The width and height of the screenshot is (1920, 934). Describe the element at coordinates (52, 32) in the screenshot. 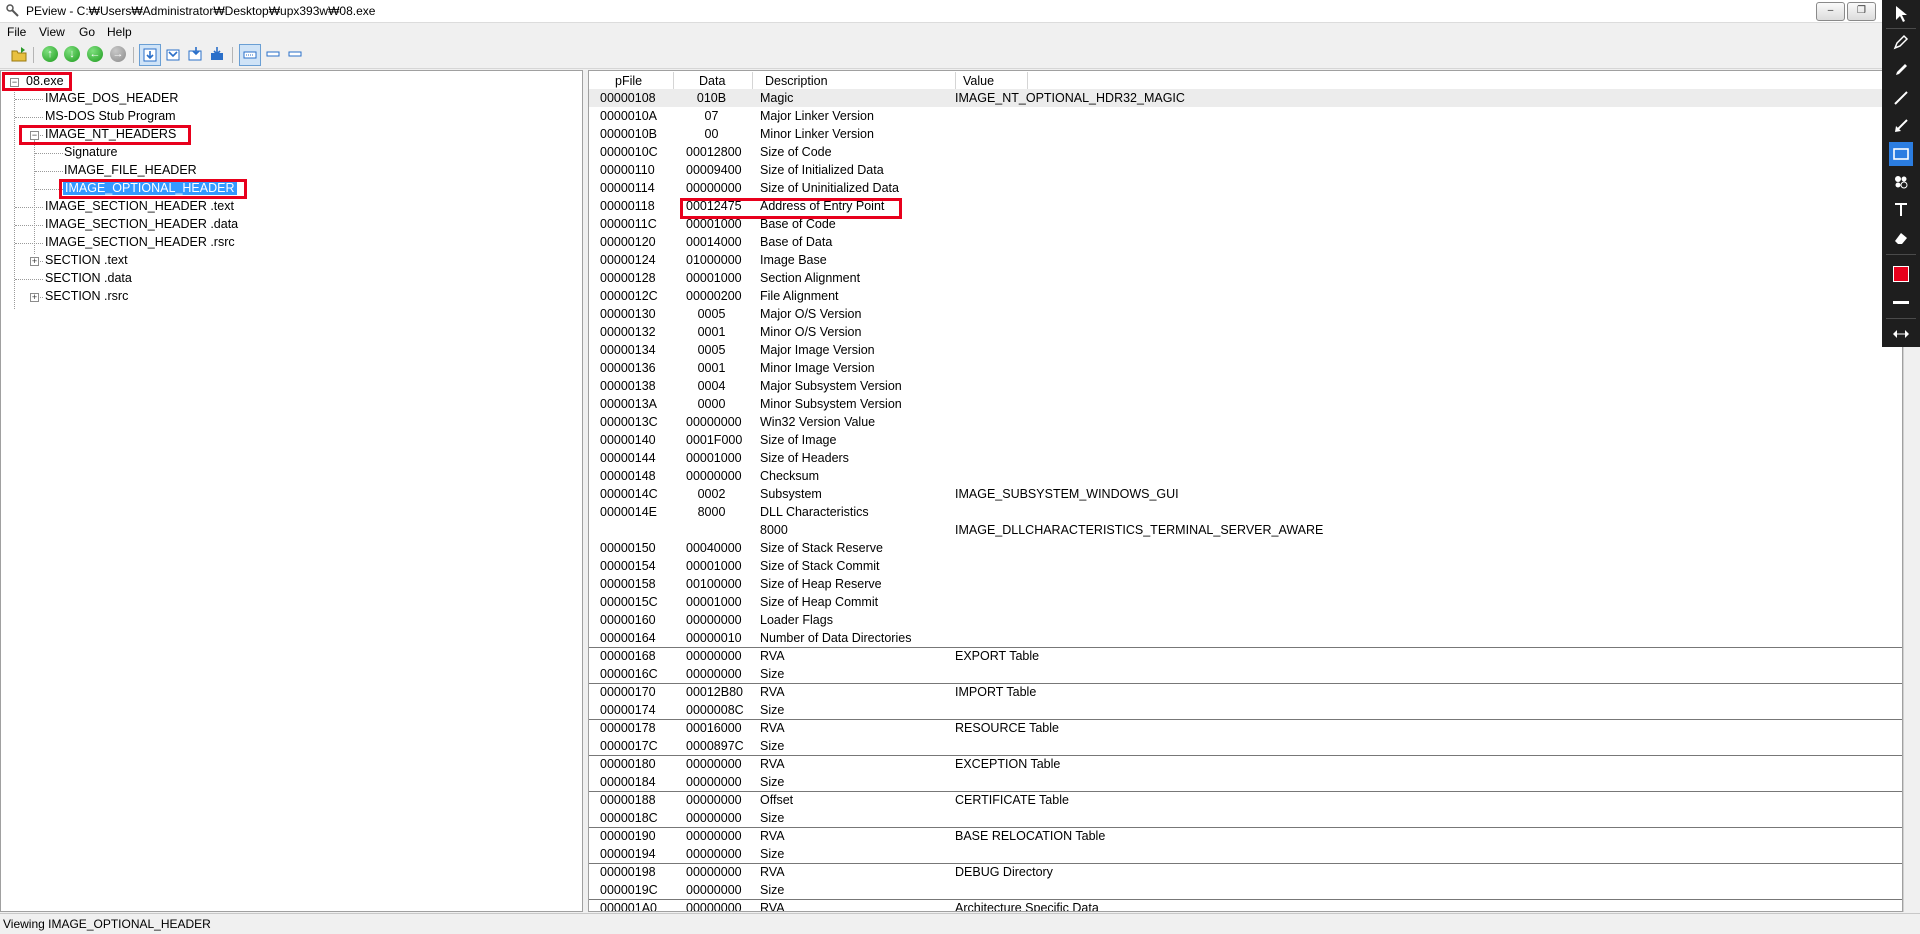

I see `menu-view: View` at that location.